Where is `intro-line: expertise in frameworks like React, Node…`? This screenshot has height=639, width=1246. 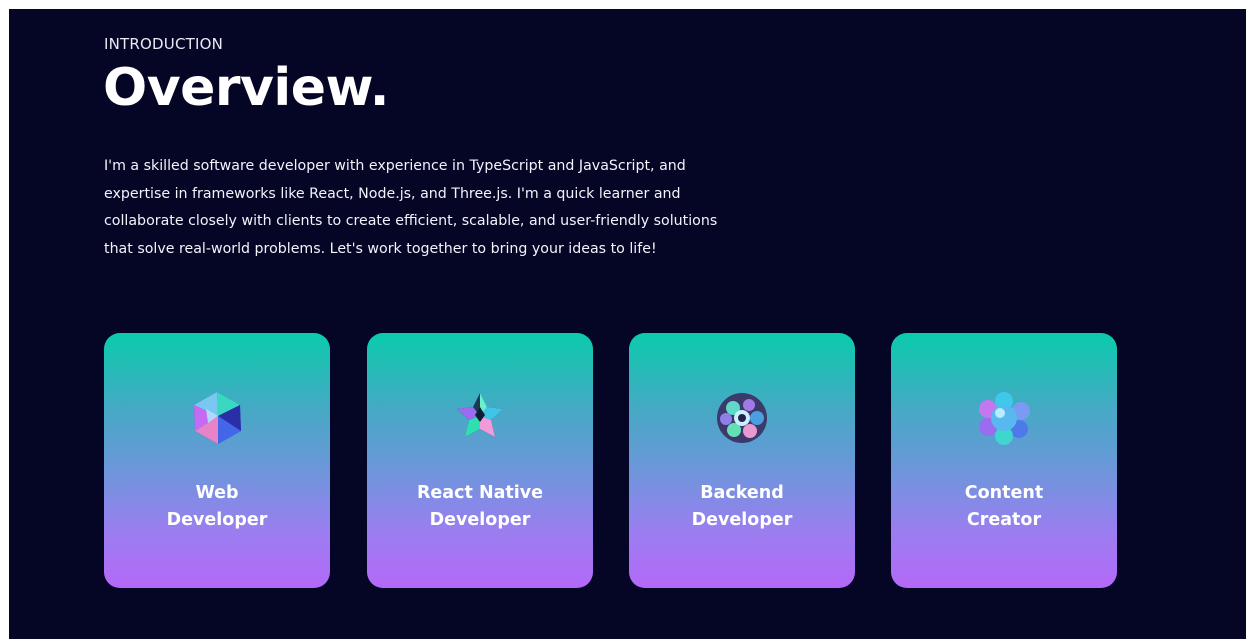 intro-line: expertise in frameworks like React, Node… is located at coordinates (392, 193).